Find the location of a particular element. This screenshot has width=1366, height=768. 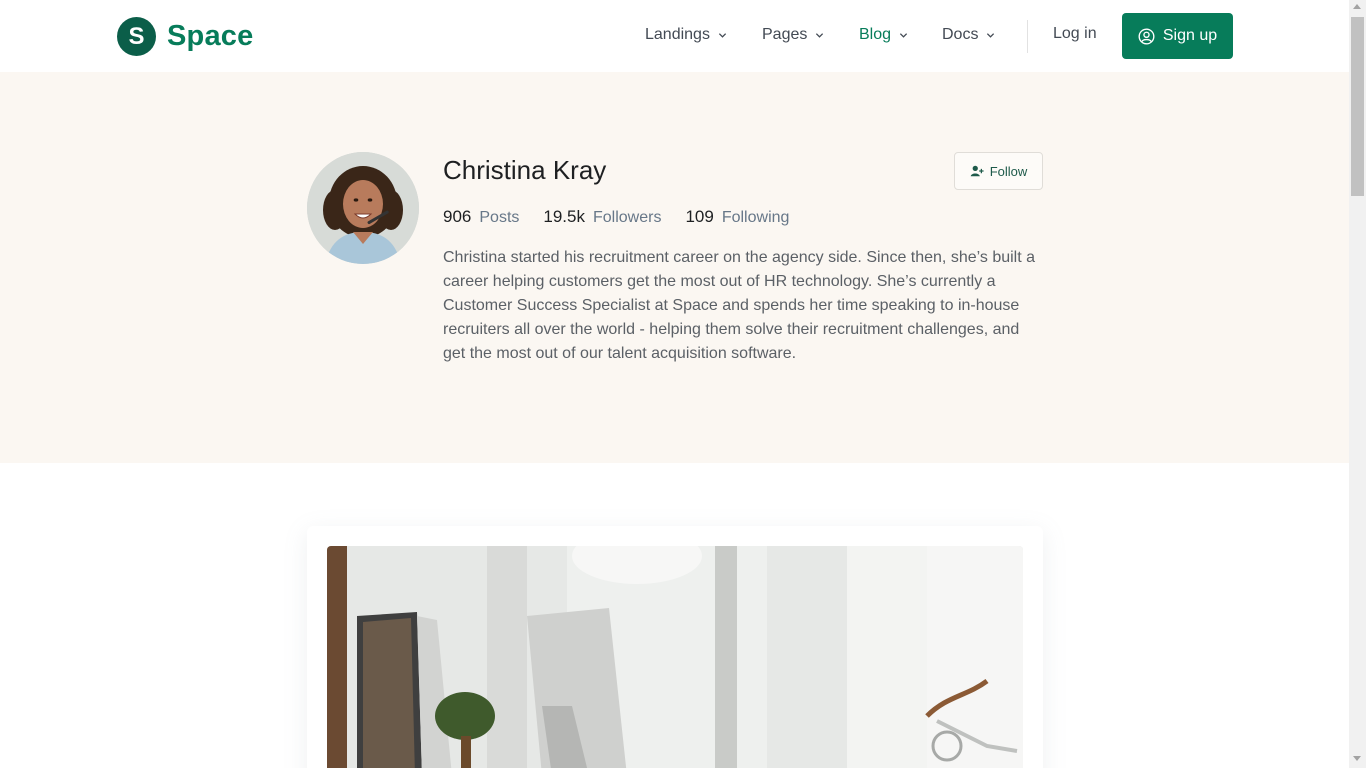

profile-name: Christina Kray is located at coordinates (525, 170).